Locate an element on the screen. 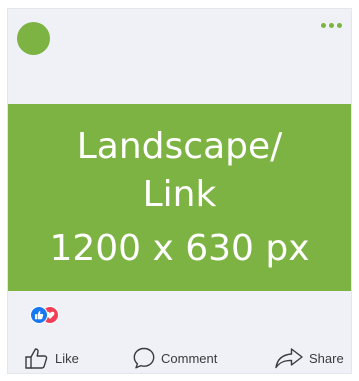  share-label: Share is located at coordinates (326, 358).